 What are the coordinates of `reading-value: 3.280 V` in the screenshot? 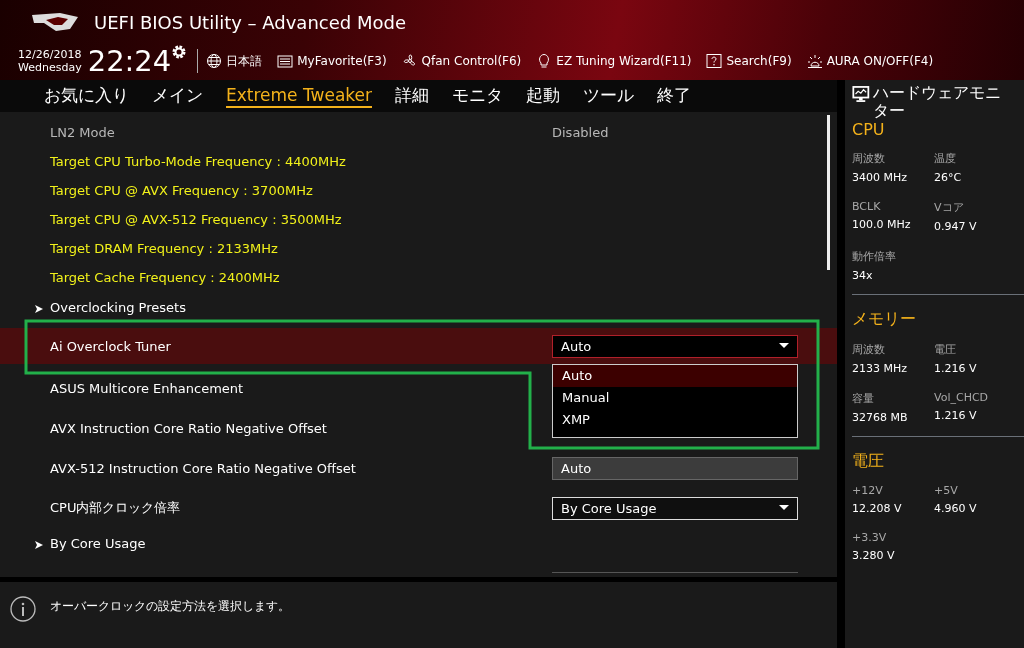 It's located at (874, 555).